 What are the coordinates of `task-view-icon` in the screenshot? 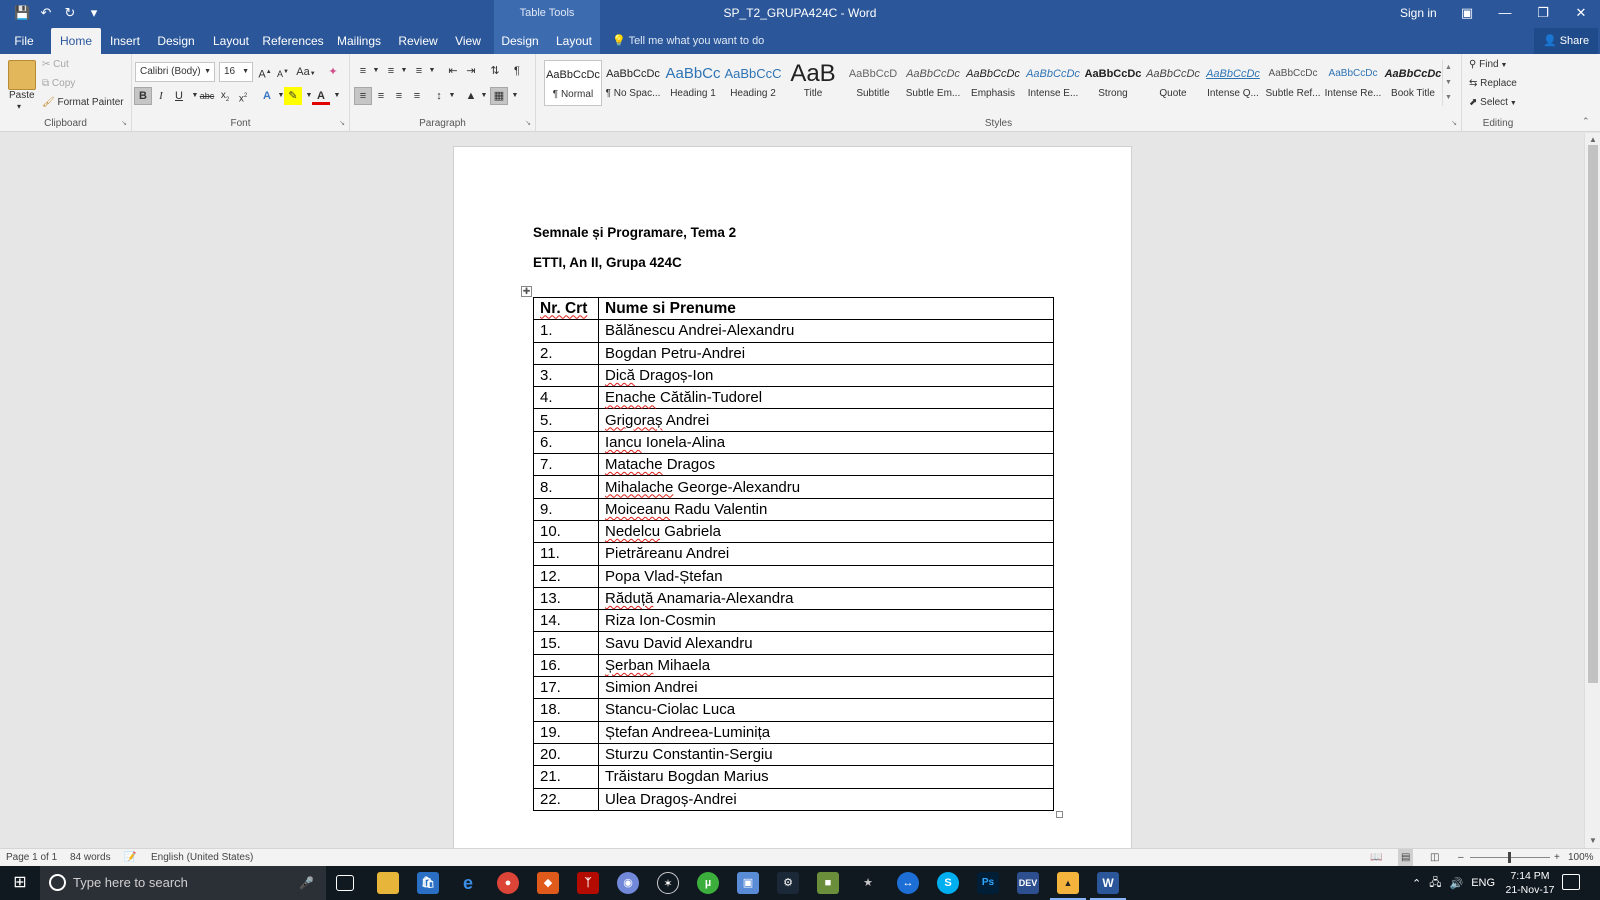 It's located at (345, 883).